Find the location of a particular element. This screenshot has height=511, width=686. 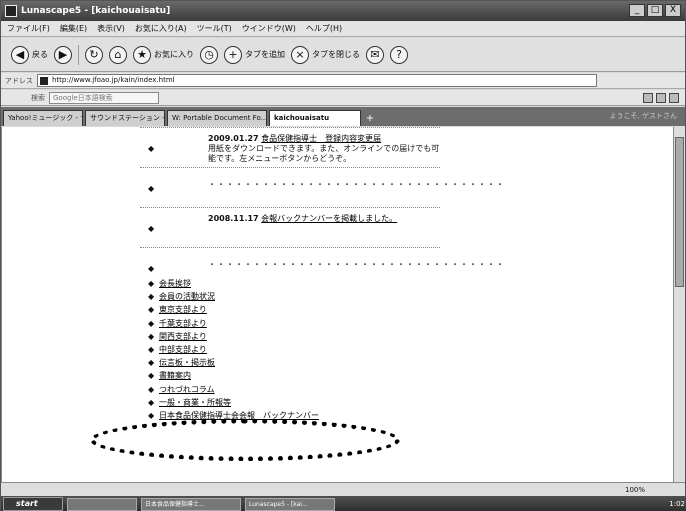

maximize-button: □ is located at coordinates (655, 10).